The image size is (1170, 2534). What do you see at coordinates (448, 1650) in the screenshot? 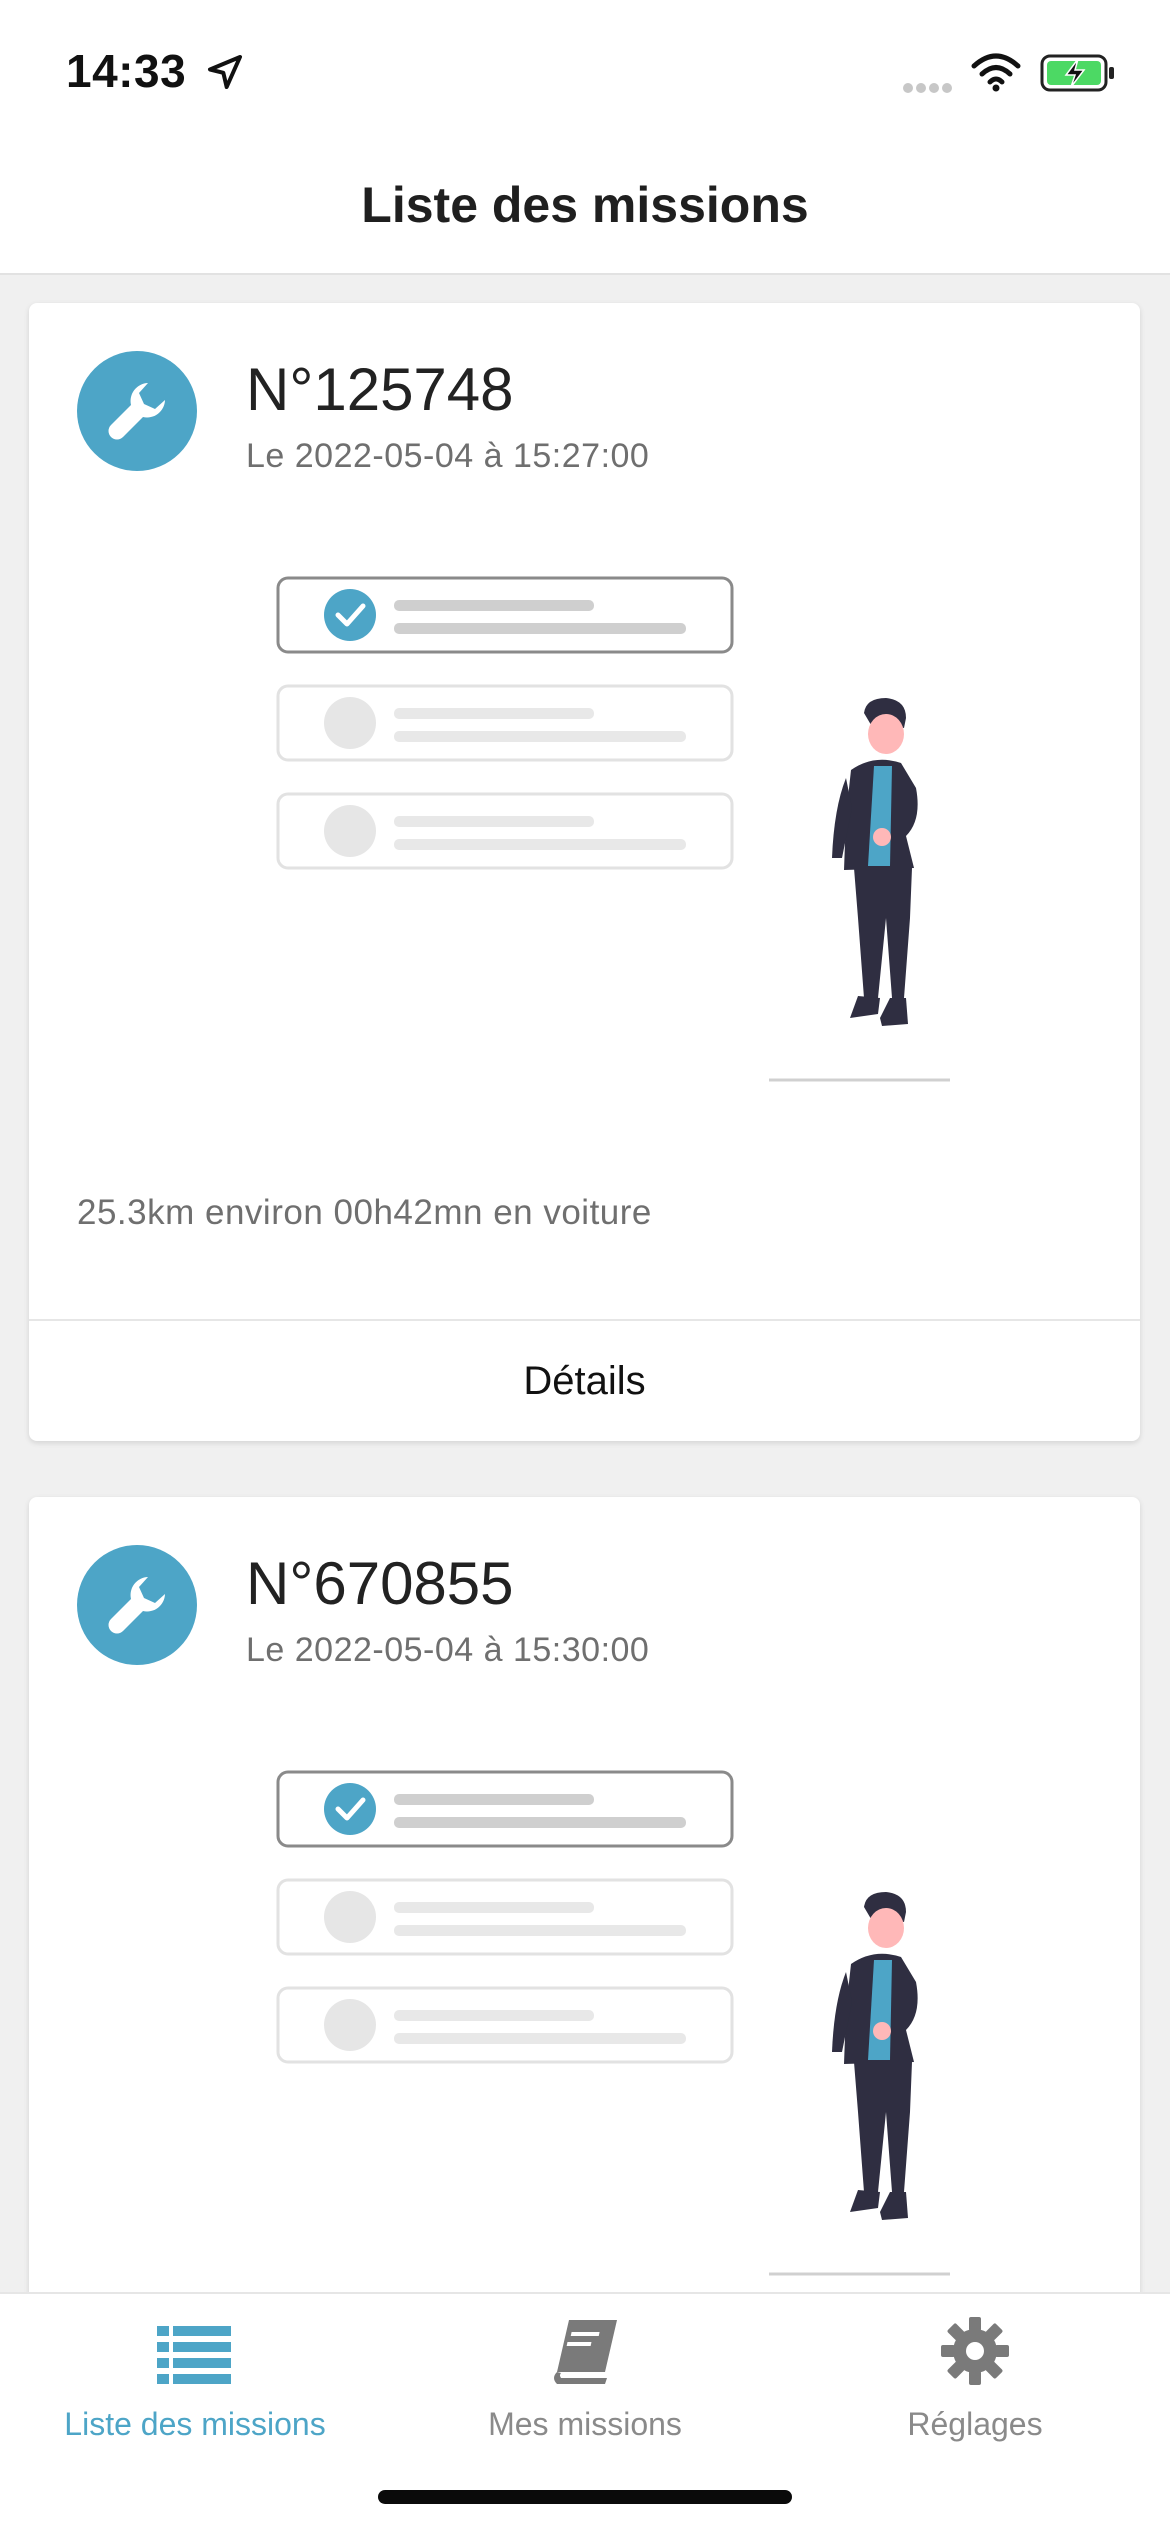
I see `mission-date: Le 2022-05-04 à 15:30:00` at bounding box center [448, 1650].